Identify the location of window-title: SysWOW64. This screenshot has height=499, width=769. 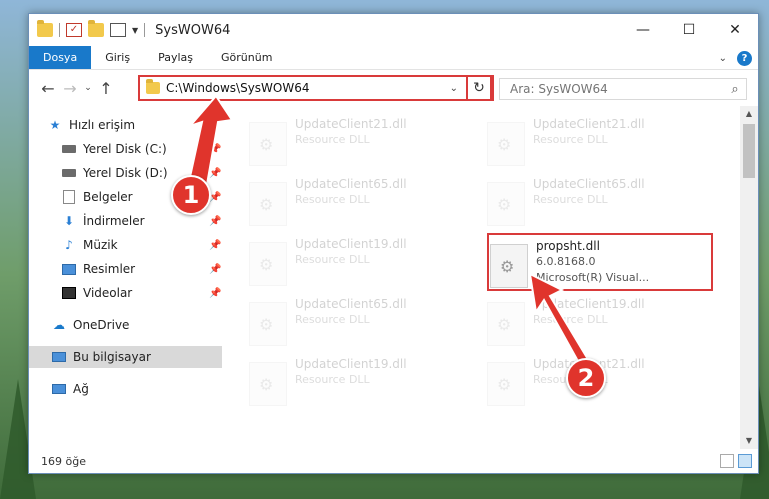
(193, 30).